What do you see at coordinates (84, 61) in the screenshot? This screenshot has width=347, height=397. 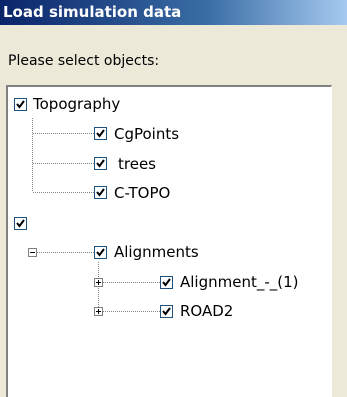 I see `select-objects-prompt: Please select objects:` at bounding box center [84, 61].